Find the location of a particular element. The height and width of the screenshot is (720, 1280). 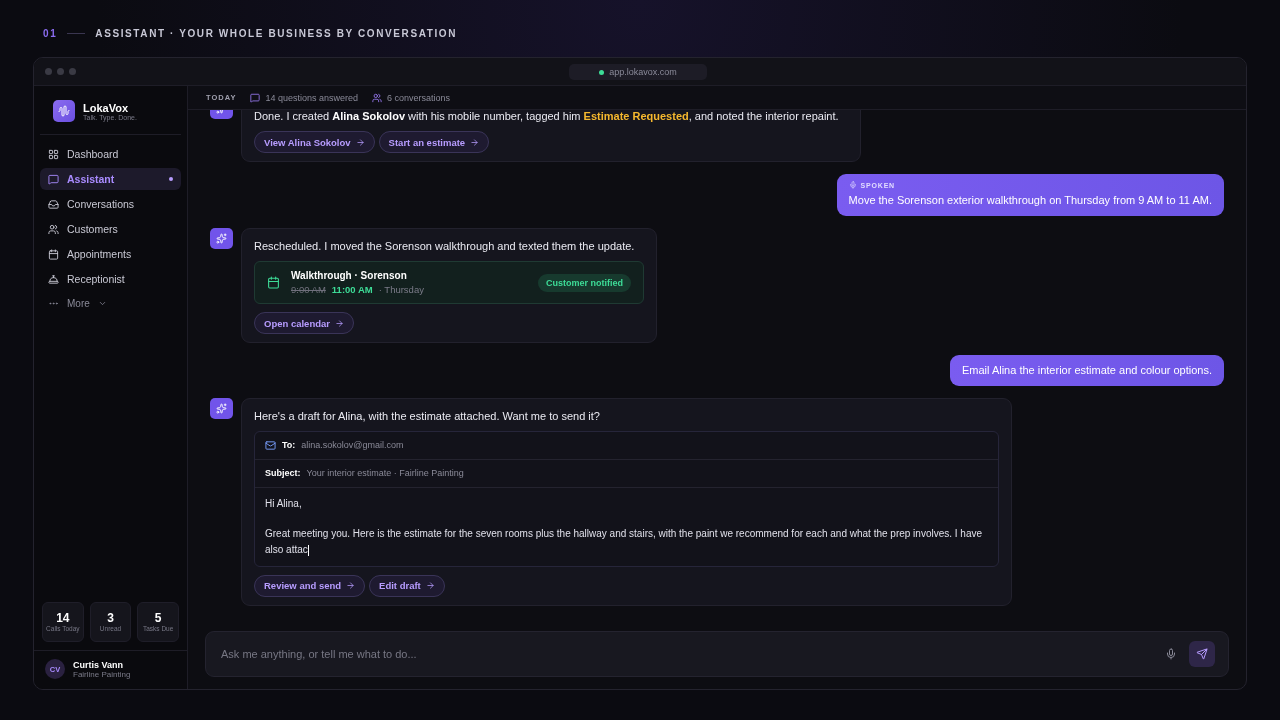

old-time: 9:00 AM is located at coordinates (308, 290).